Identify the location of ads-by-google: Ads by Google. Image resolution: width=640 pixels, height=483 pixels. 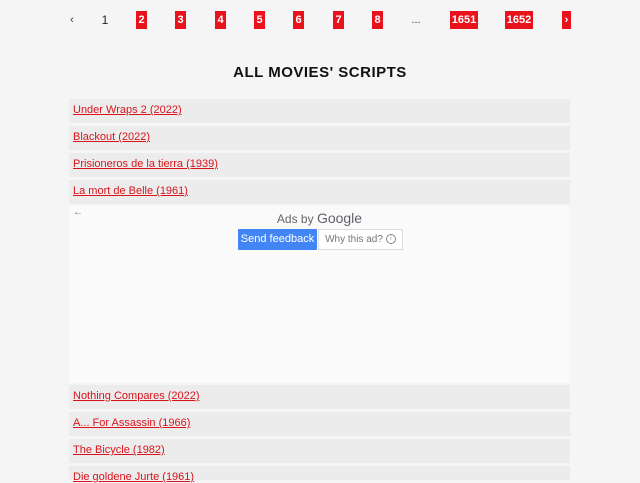
(319, 218).